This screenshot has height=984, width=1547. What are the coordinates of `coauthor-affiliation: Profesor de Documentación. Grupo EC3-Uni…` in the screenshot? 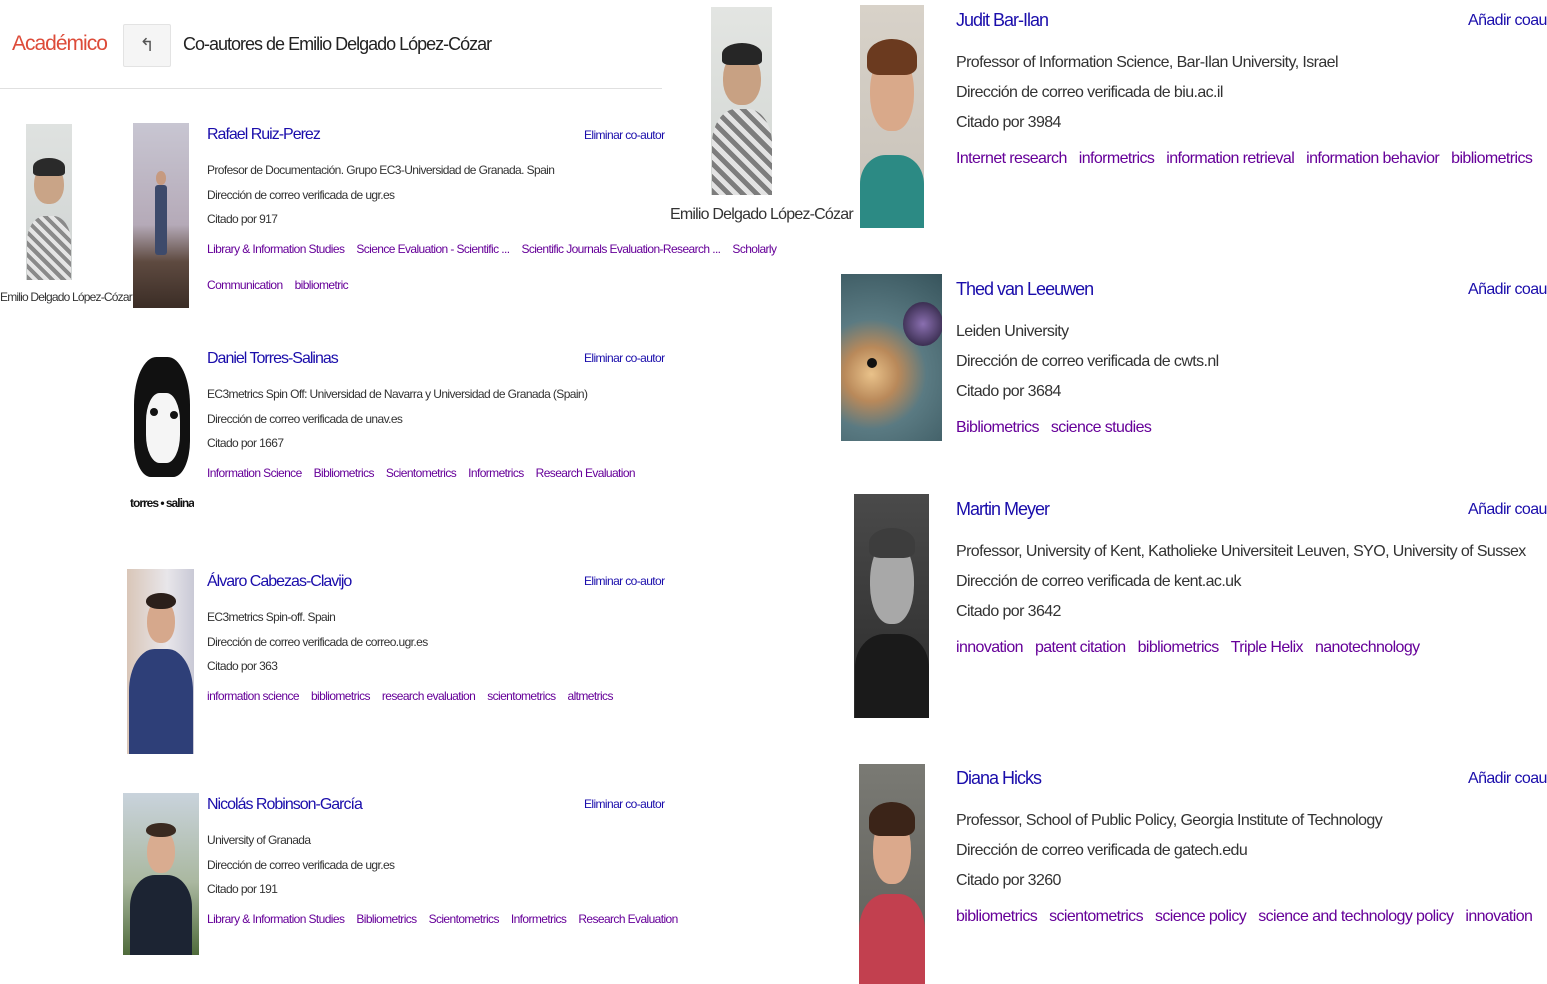 It's located at (381, 170).